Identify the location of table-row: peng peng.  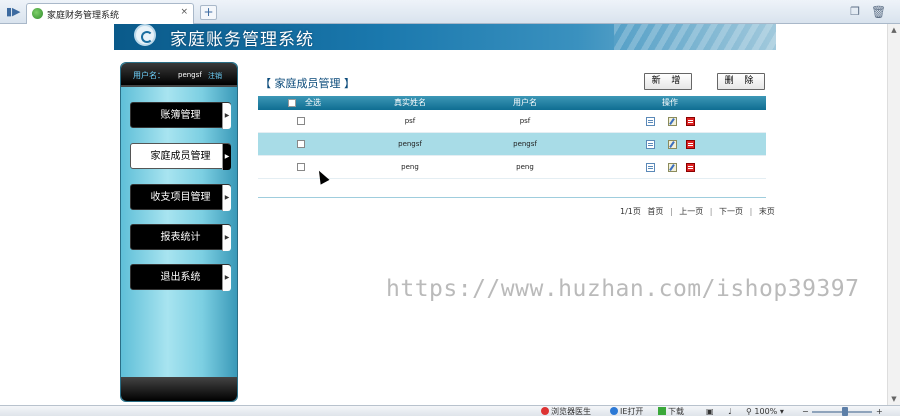
(512, 167).